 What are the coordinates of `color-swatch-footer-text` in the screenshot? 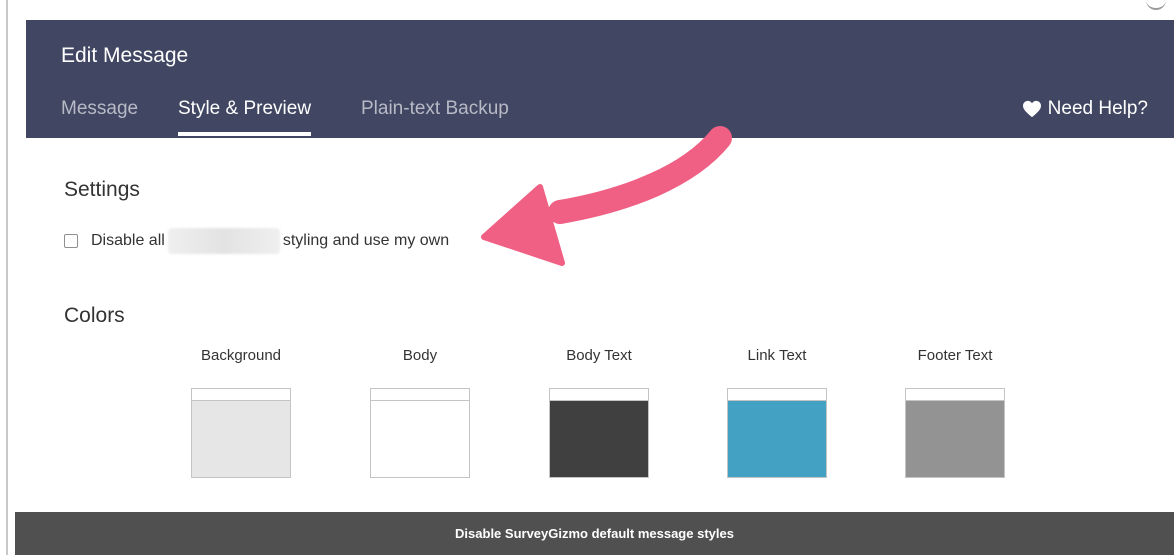 It's located at (955, 433).